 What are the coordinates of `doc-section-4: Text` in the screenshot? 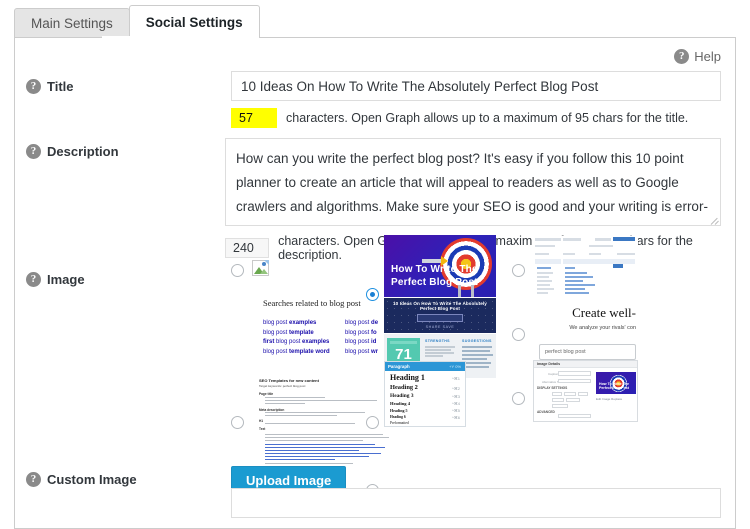 It's located at (262, 429).